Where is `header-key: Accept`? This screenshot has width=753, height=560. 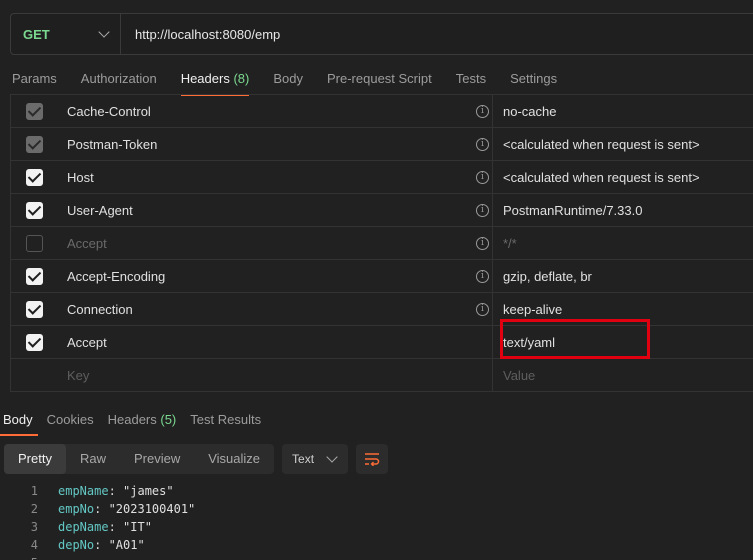 header-key: Accept is located at coordinates (275, 342).